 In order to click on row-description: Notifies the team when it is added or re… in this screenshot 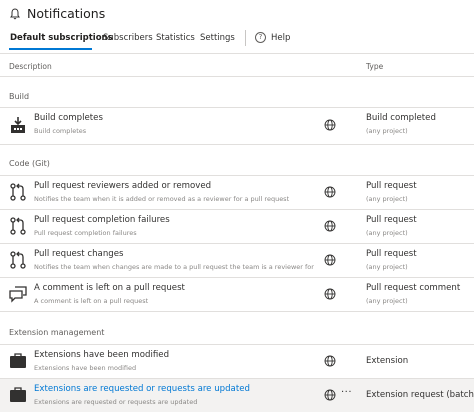, I will do `click(162, 199)`.